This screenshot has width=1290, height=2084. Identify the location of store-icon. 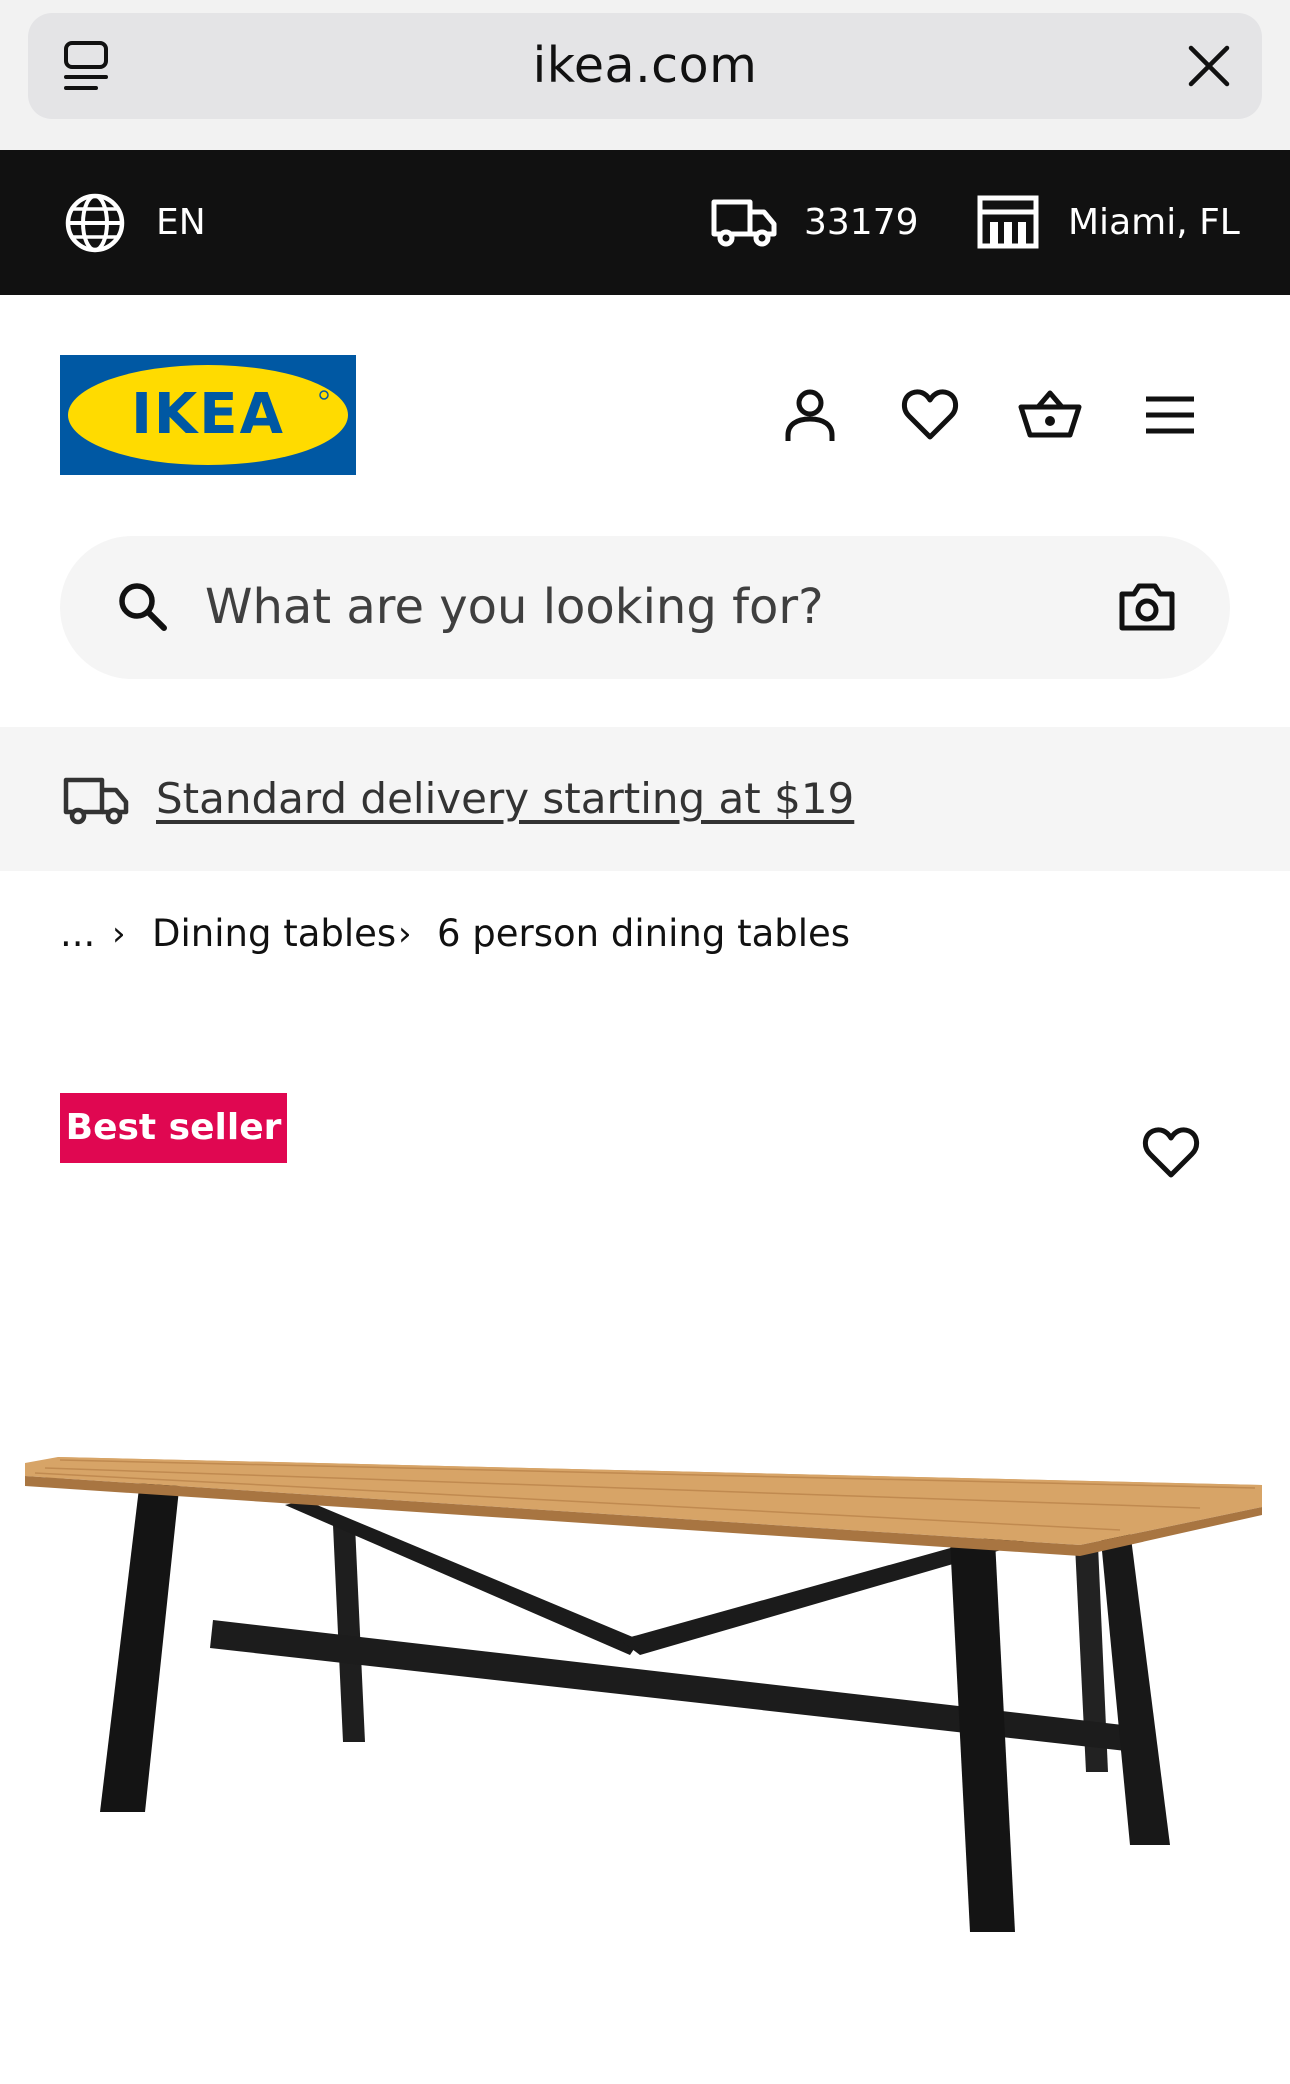
(1008, 222).